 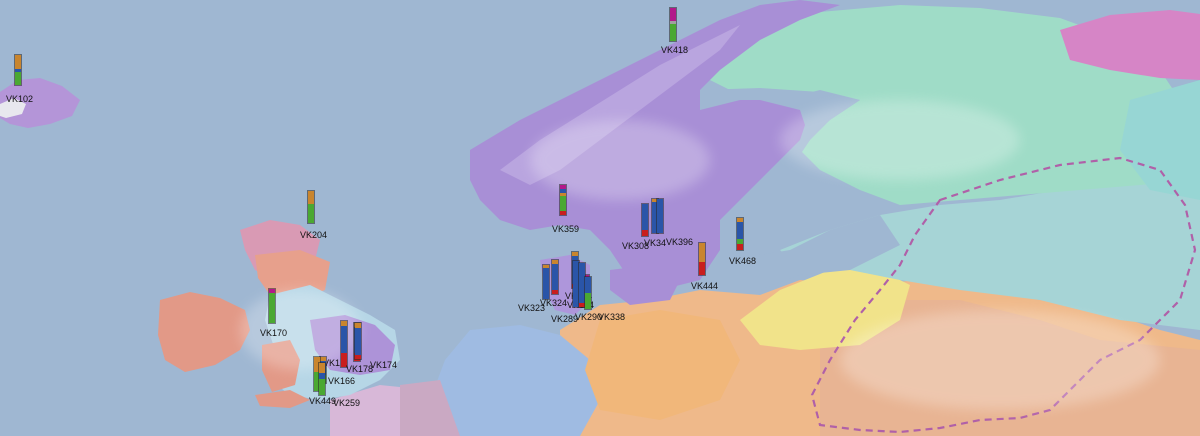 I want to click on site-label-vk324: VK324, so click(x=554, y=303).